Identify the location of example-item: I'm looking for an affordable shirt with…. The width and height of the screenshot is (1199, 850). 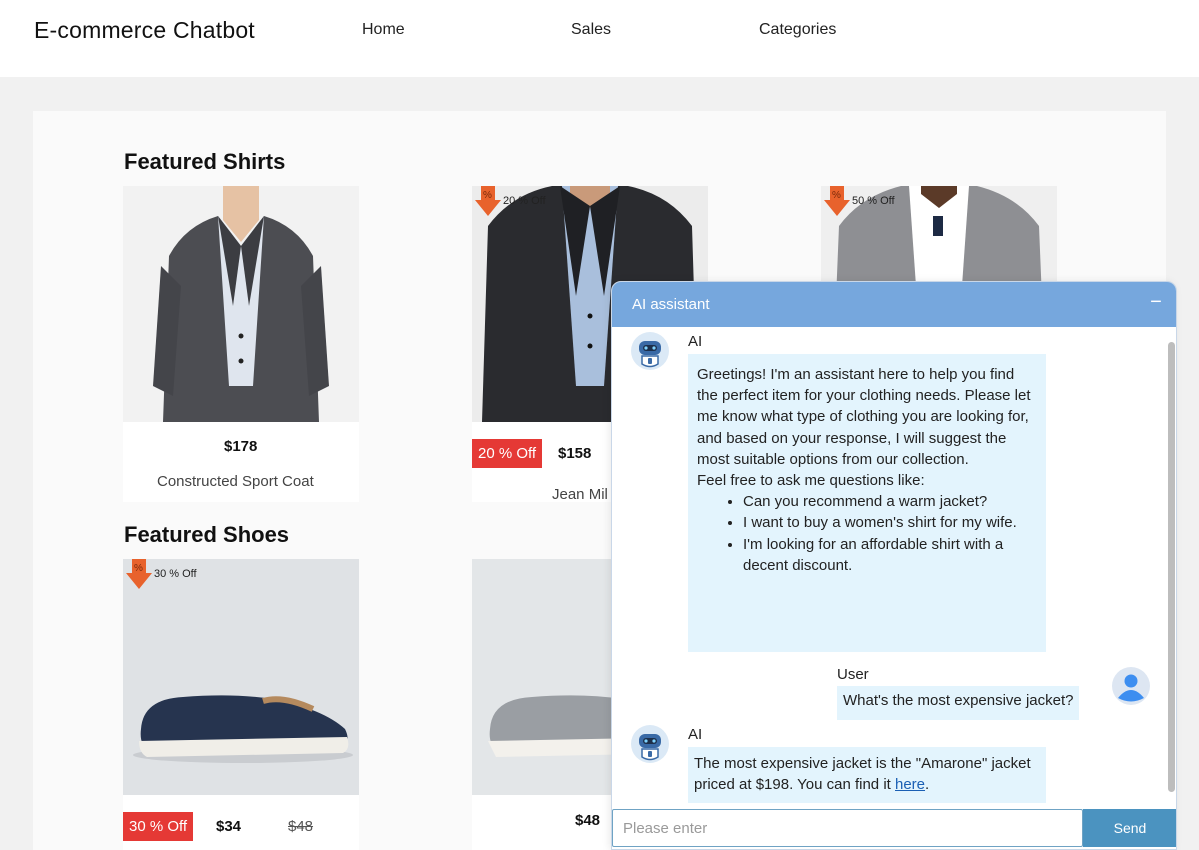
(890, 555).